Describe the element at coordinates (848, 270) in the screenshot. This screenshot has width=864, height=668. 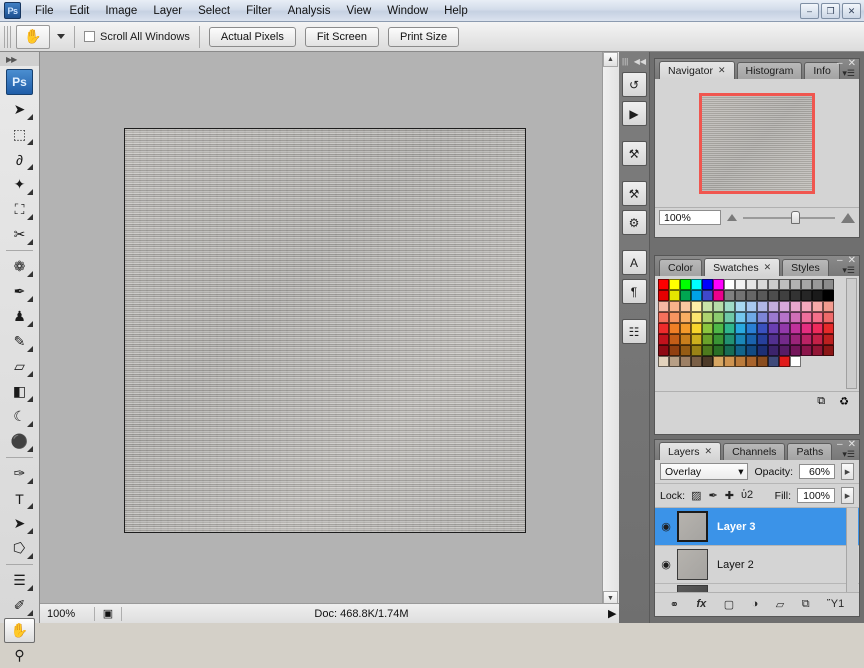
I see `swatches-panel-menu-icon: ▾☰` at that location.